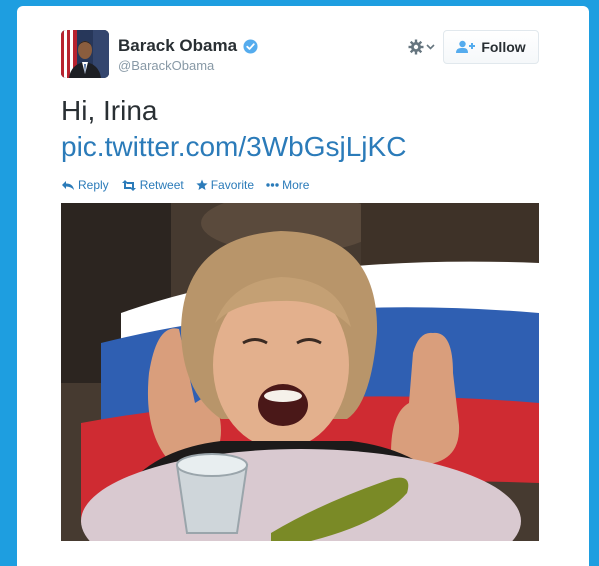  Describe the element at coordinates (232, 185) in the screenshot. I see `favorite-label: Favorite` at that location.